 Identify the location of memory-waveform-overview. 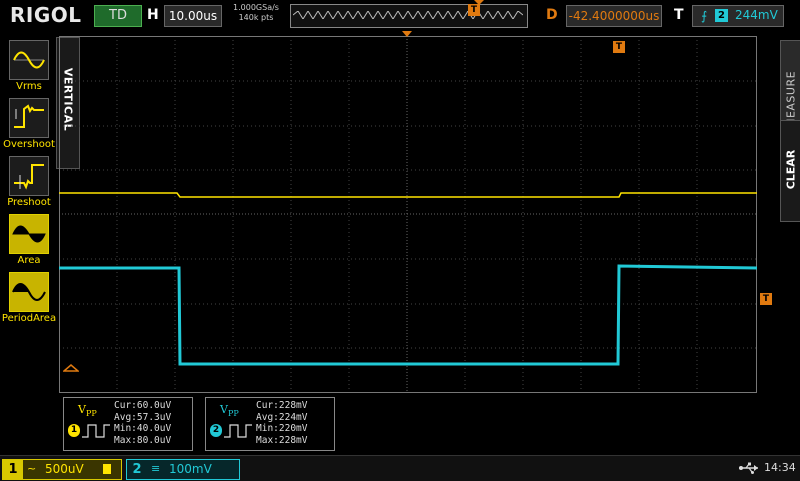
(409, 16).